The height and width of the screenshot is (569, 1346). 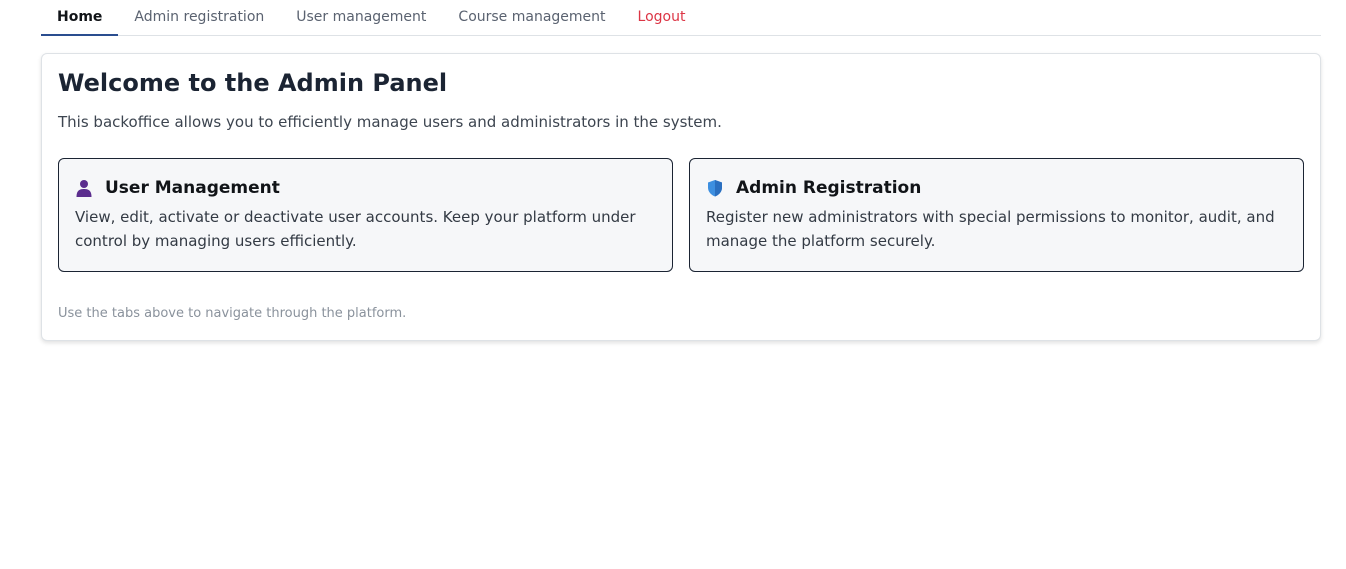 What do you see at coordinates (996, 188) in the screenshot?
I see `card-header: Admin Registration` at bounding box center [996, 188].